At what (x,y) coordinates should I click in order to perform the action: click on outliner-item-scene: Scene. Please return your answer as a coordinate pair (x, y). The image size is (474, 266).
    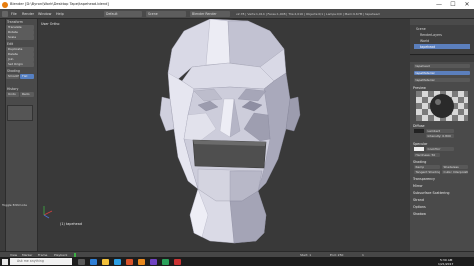
    Looking at the image, I should click on (421, 29).